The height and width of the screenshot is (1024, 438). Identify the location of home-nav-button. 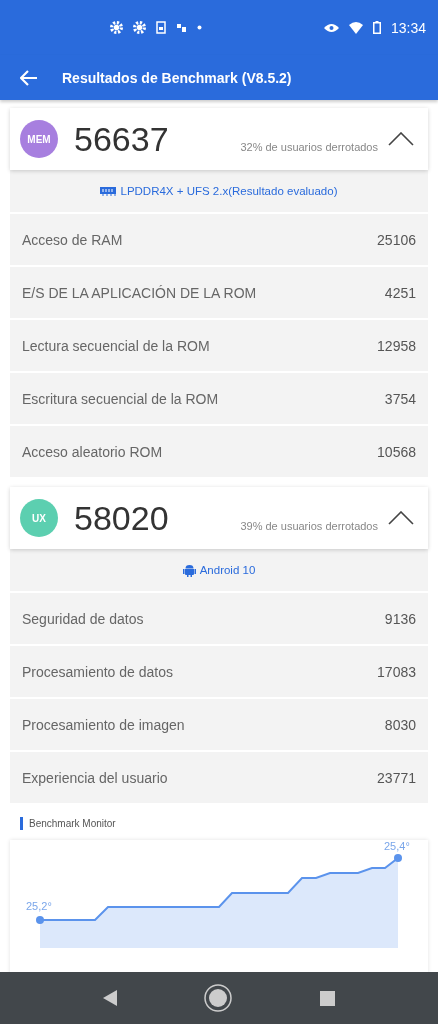
(218, 998).